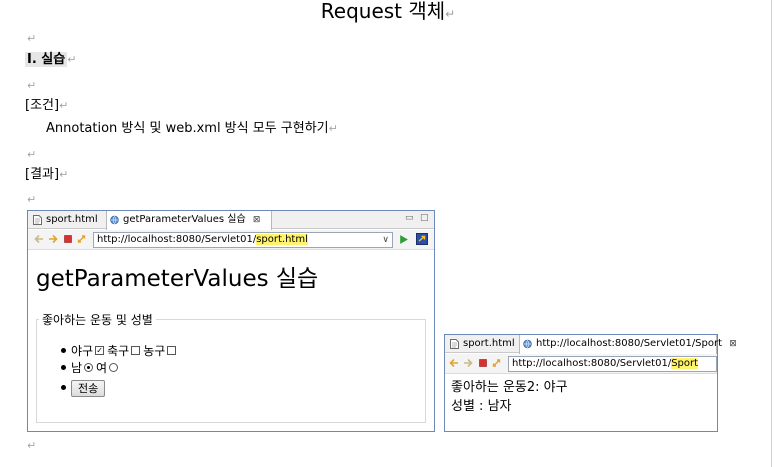 The image size is (776, 467). Describe the element at coordinates (82, 351) in the screenshot. I see `sport-label-baseball: 야구` at that location.